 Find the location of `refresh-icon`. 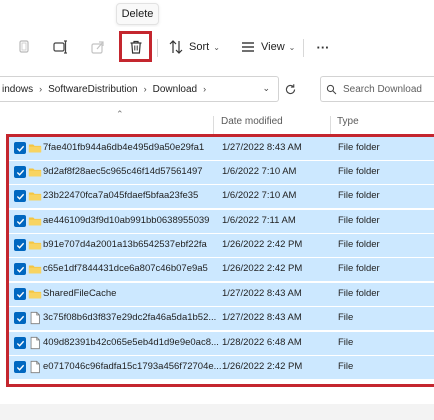

refresh-icon is located at coordinates (290, 88).